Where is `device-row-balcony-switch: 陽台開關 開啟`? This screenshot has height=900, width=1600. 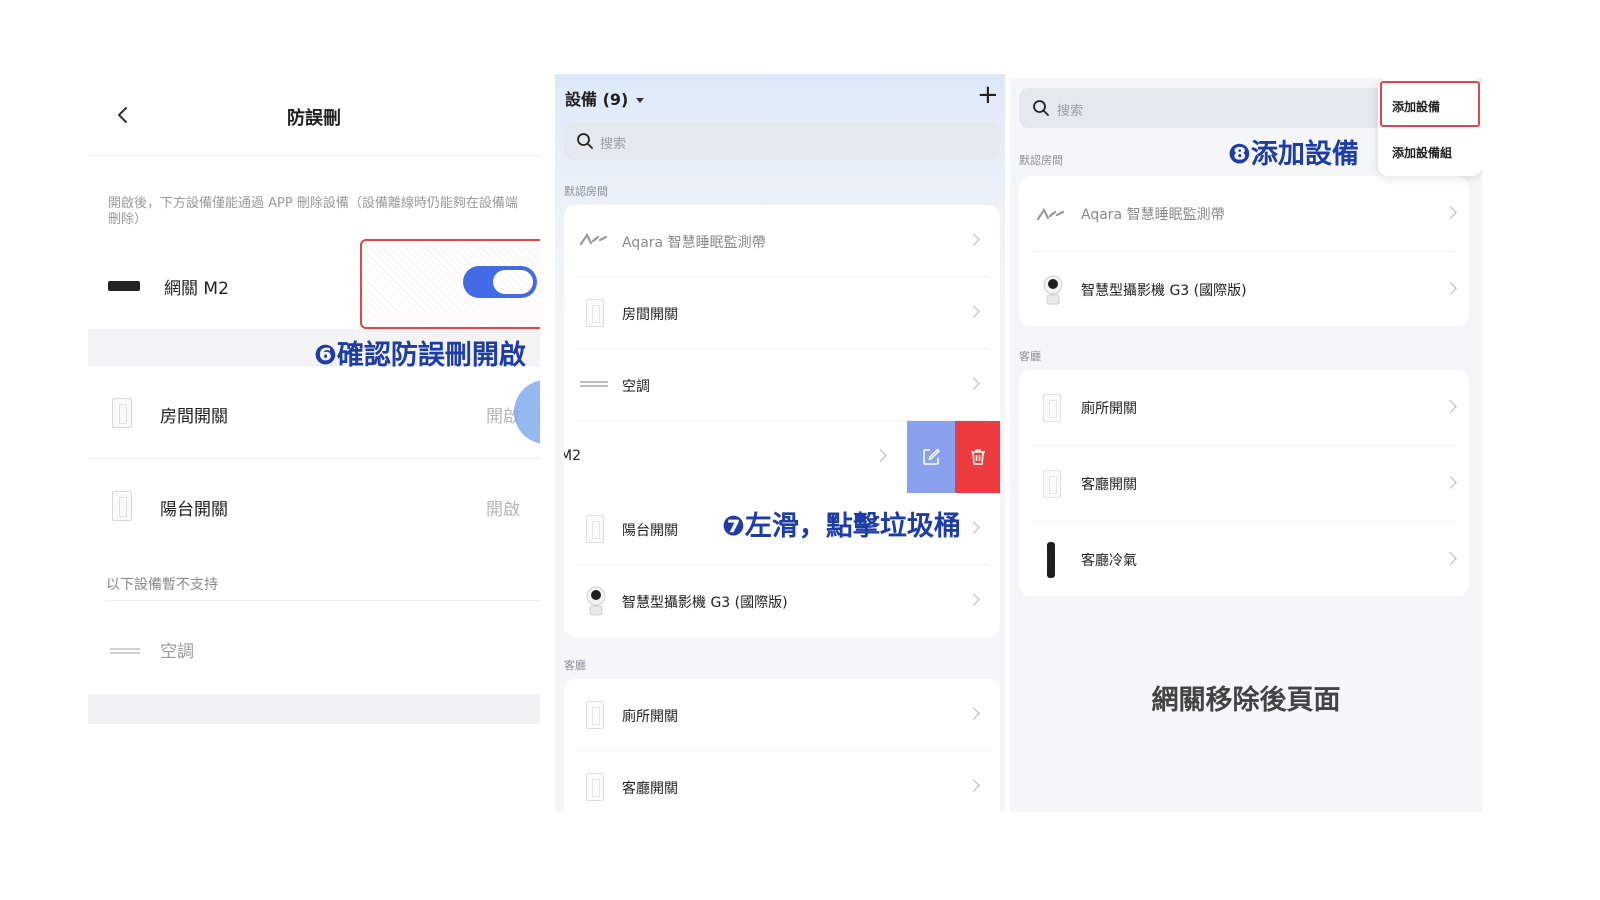 device-row-balcony-switch: 陽台開關 開啟 is located at coordinates (314, 504).